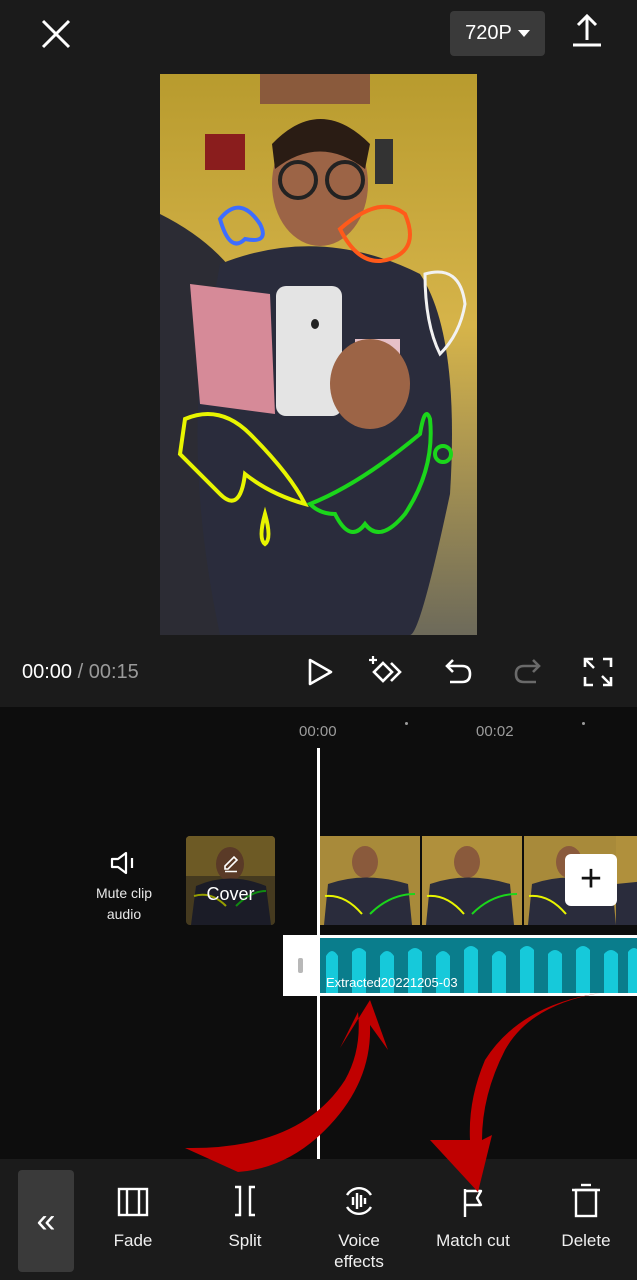 This screenshot has height=1280, width=637. I want to click on resolution-dropdown: 720P, so click(497, 33).